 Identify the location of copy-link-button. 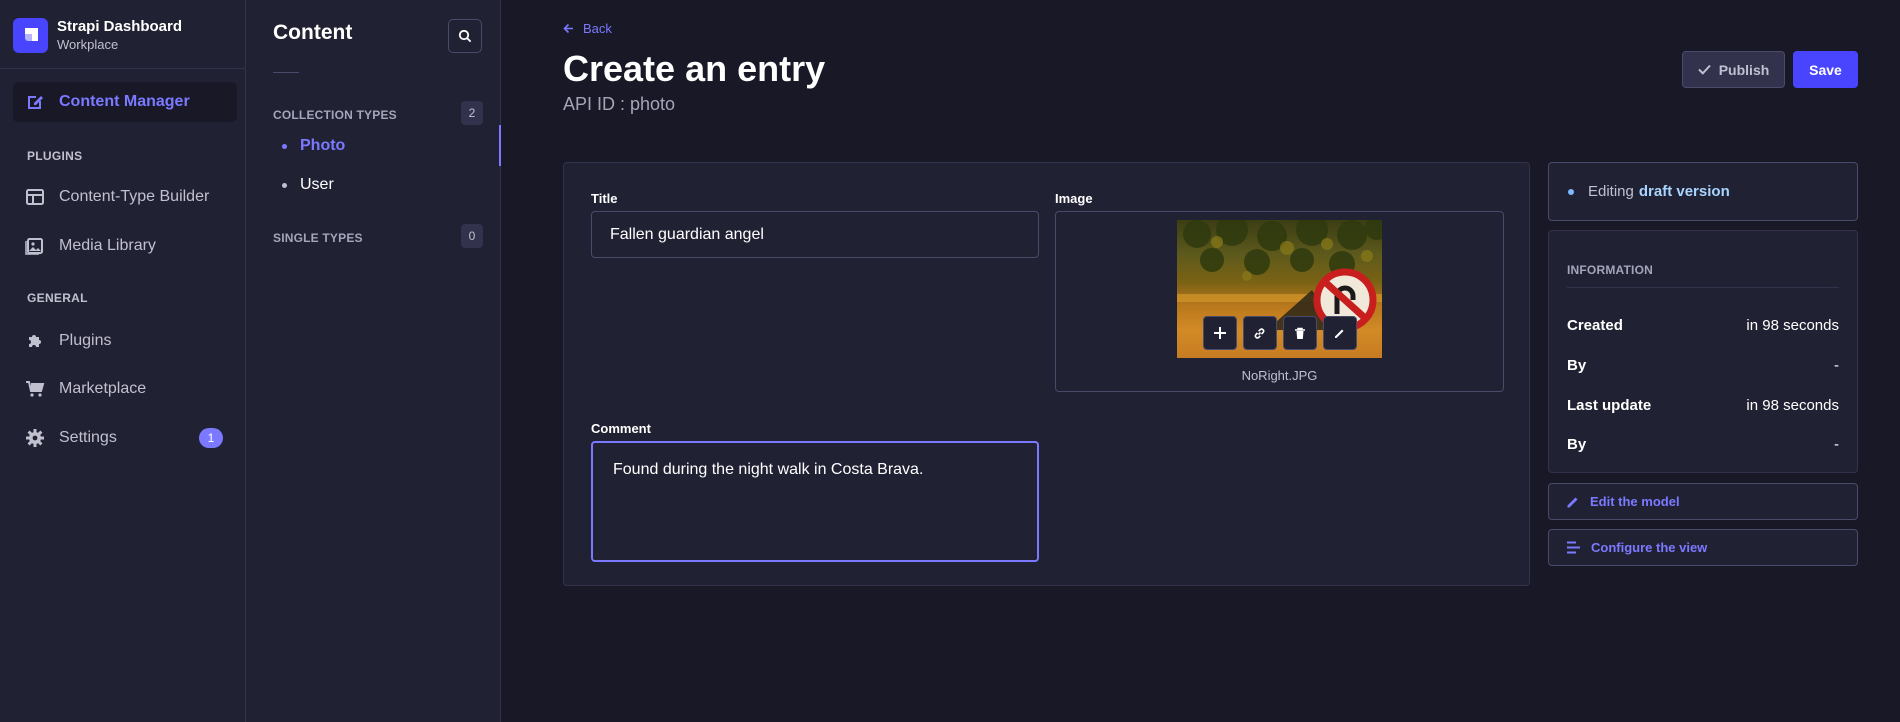
(1259, 333).